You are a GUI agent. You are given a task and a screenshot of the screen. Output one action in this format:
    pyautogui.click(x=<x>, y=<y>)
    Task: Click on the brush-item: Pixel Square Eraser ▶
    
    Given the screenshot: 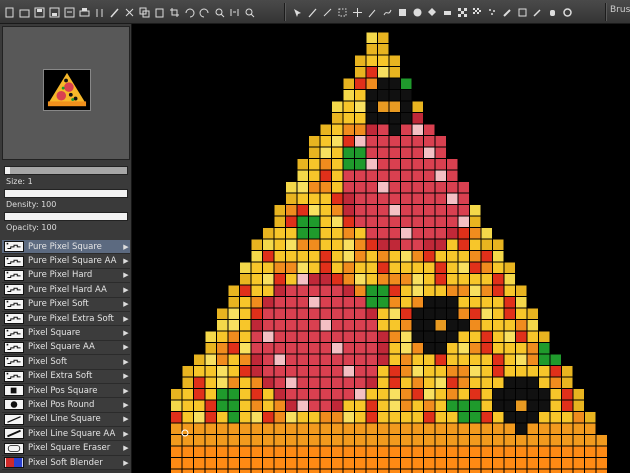 What is the action you would take?
    pyautogui.click(x=66, y=448)
    